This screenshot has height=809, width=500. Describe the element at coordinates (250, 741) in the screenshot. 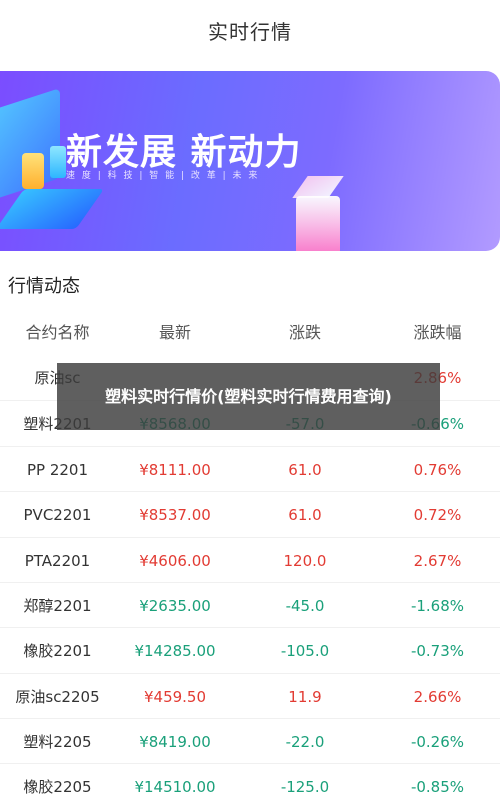

I see `table-row: 塑料2205 ¥8419.00 -22.0 -0.26%` at that location.